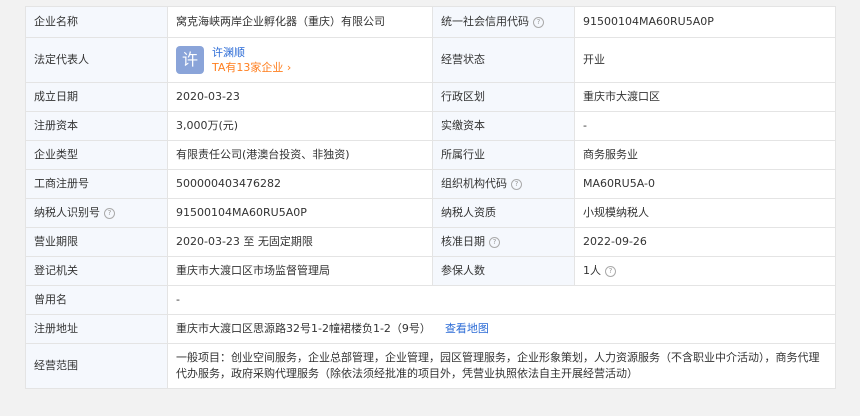  Describe the element at coordinates (705, 184) in the screenshot. I see `value-org-code: MA60RU5A-0` at that location.